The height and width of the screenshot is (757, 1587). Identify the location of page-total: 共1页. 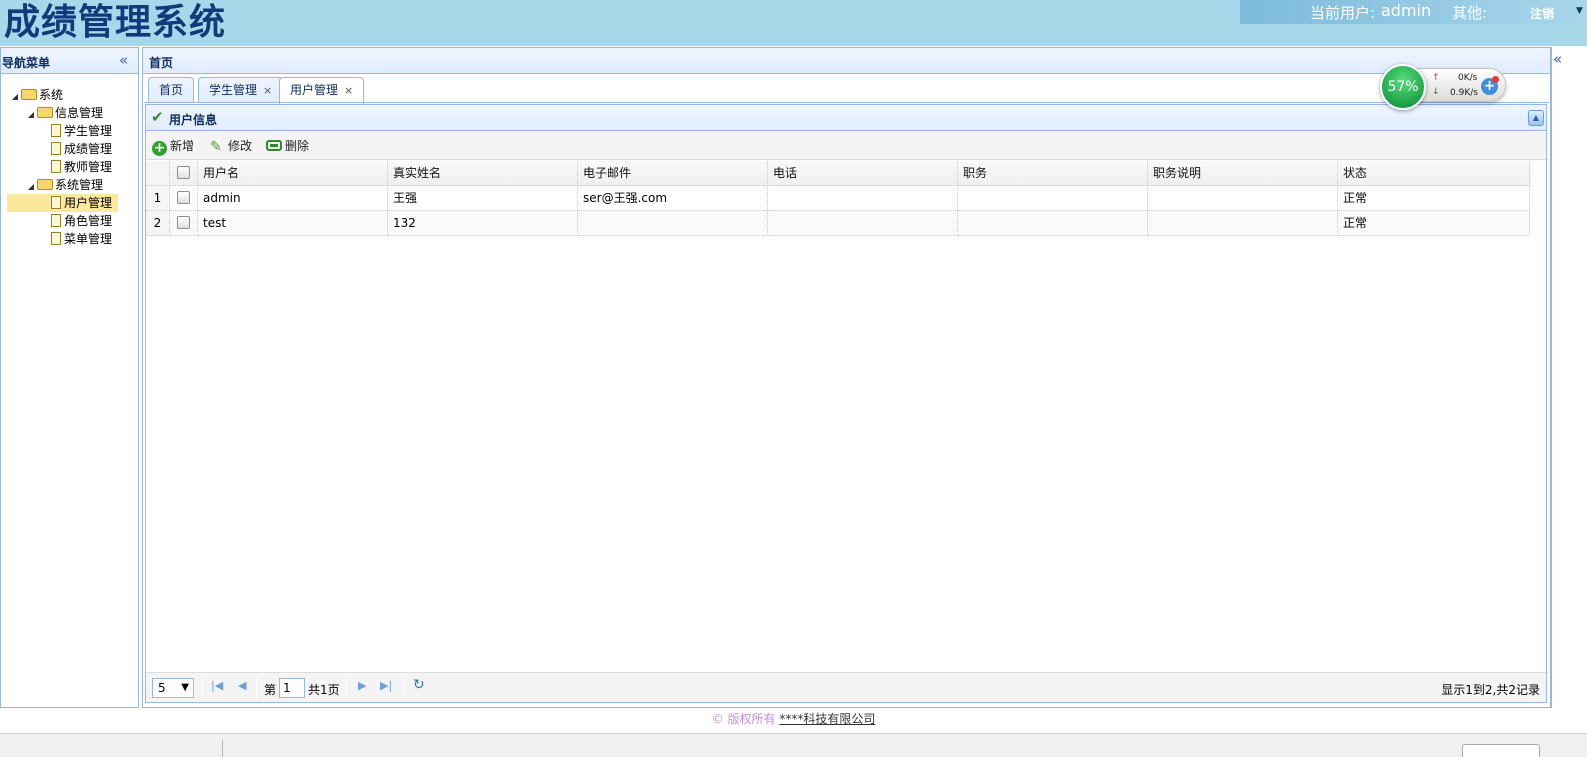
(324, 690).